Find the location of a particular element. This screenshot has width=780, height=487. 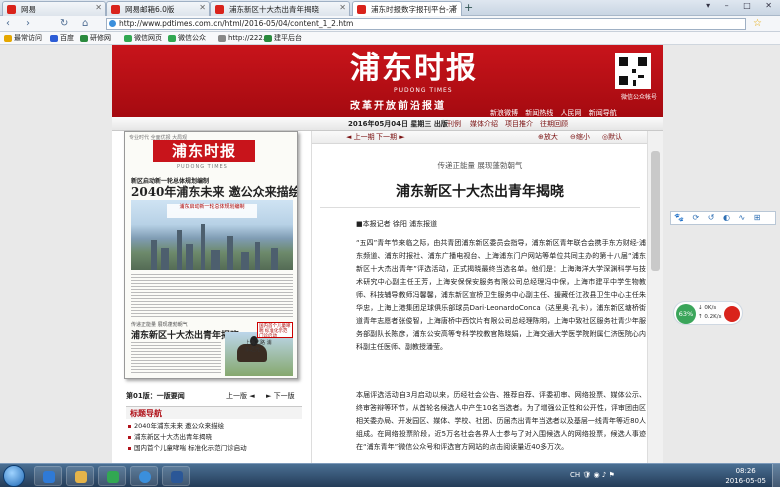

news-favicon-icon is located at coordinates (219, 9).